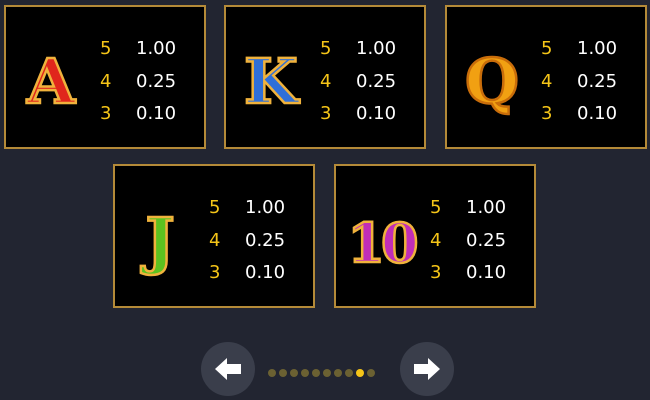  Describe the element at coordinates (382, 243) in the screenshot. I see `svg-text: 10` at that location.